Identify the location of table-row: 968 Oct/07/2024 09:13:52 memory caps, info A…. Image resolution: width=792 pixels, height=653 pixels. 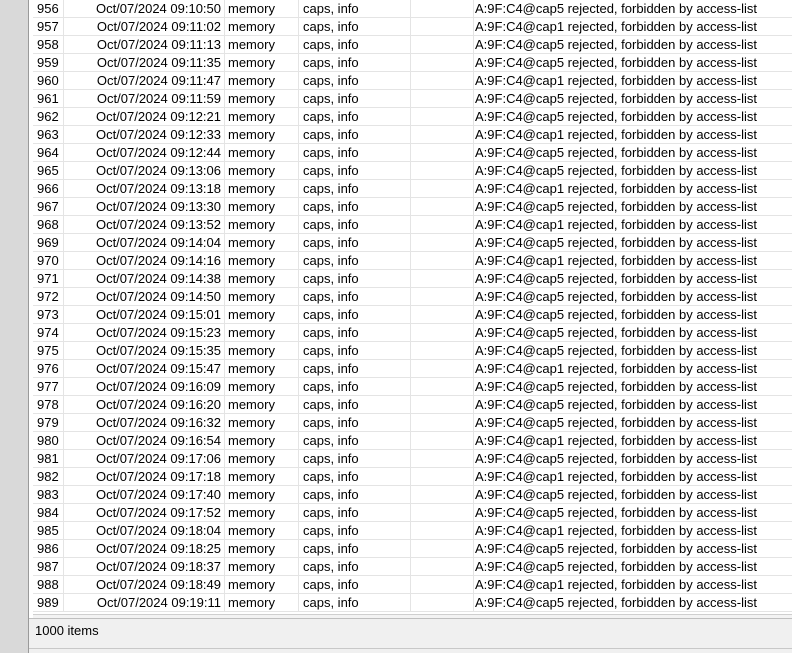
(412, 225).